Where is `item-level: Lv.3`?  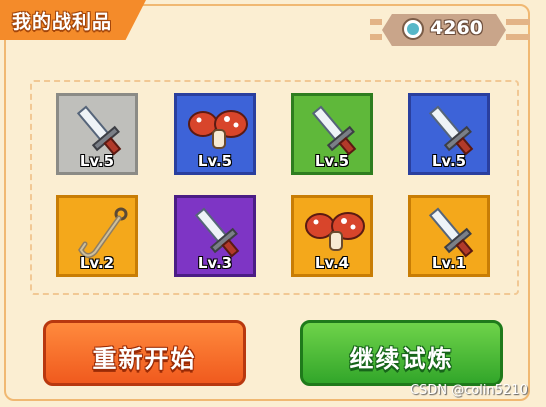 item-level: Lv.3 is located at coordinates (215, 263).